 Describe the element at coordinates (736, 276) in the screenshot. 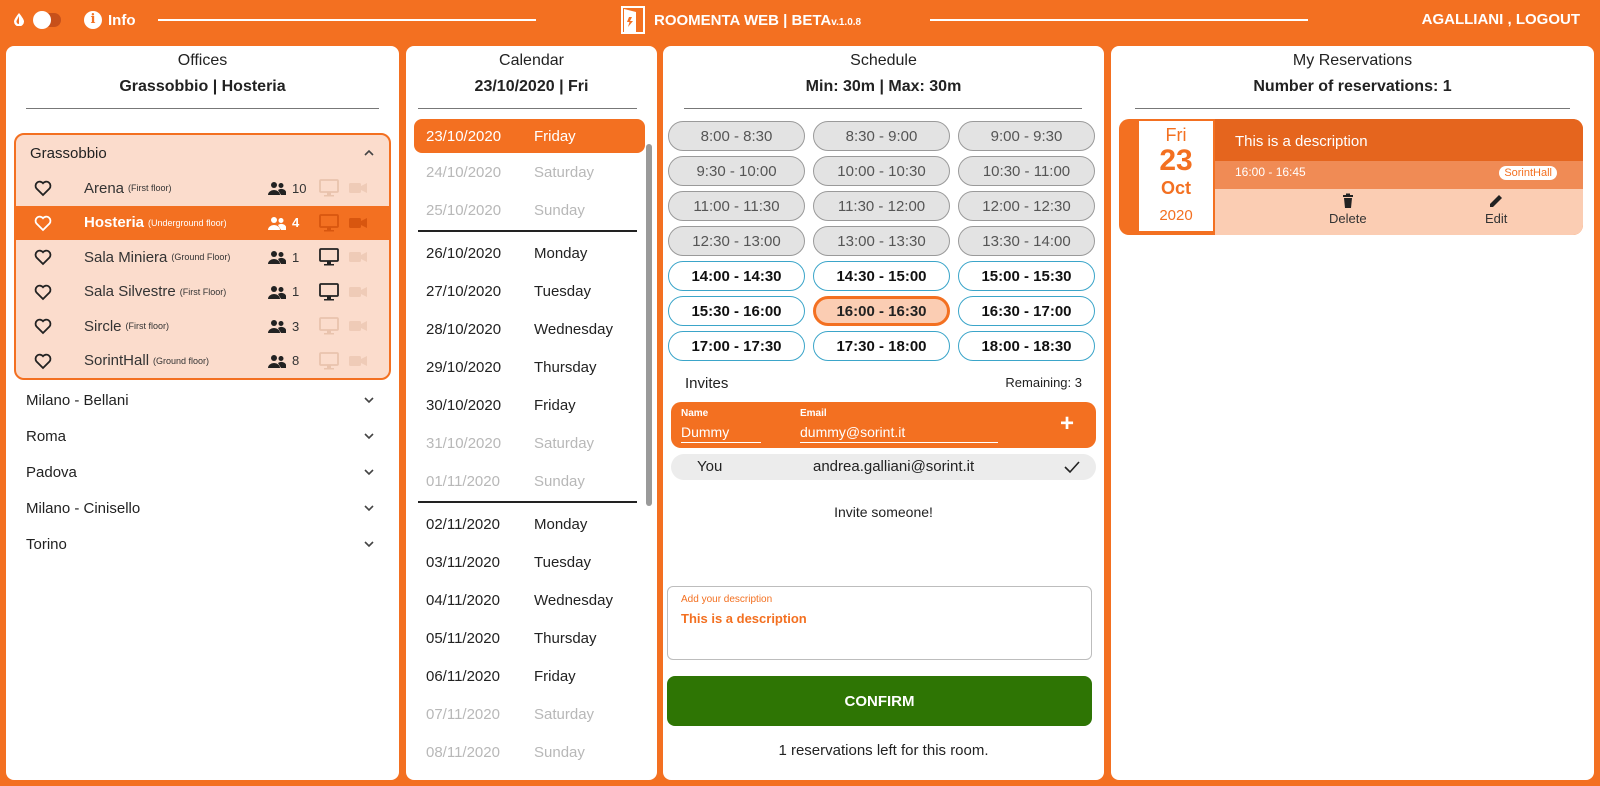

I see `time-slot: 14:00 - 14:30` at that location.